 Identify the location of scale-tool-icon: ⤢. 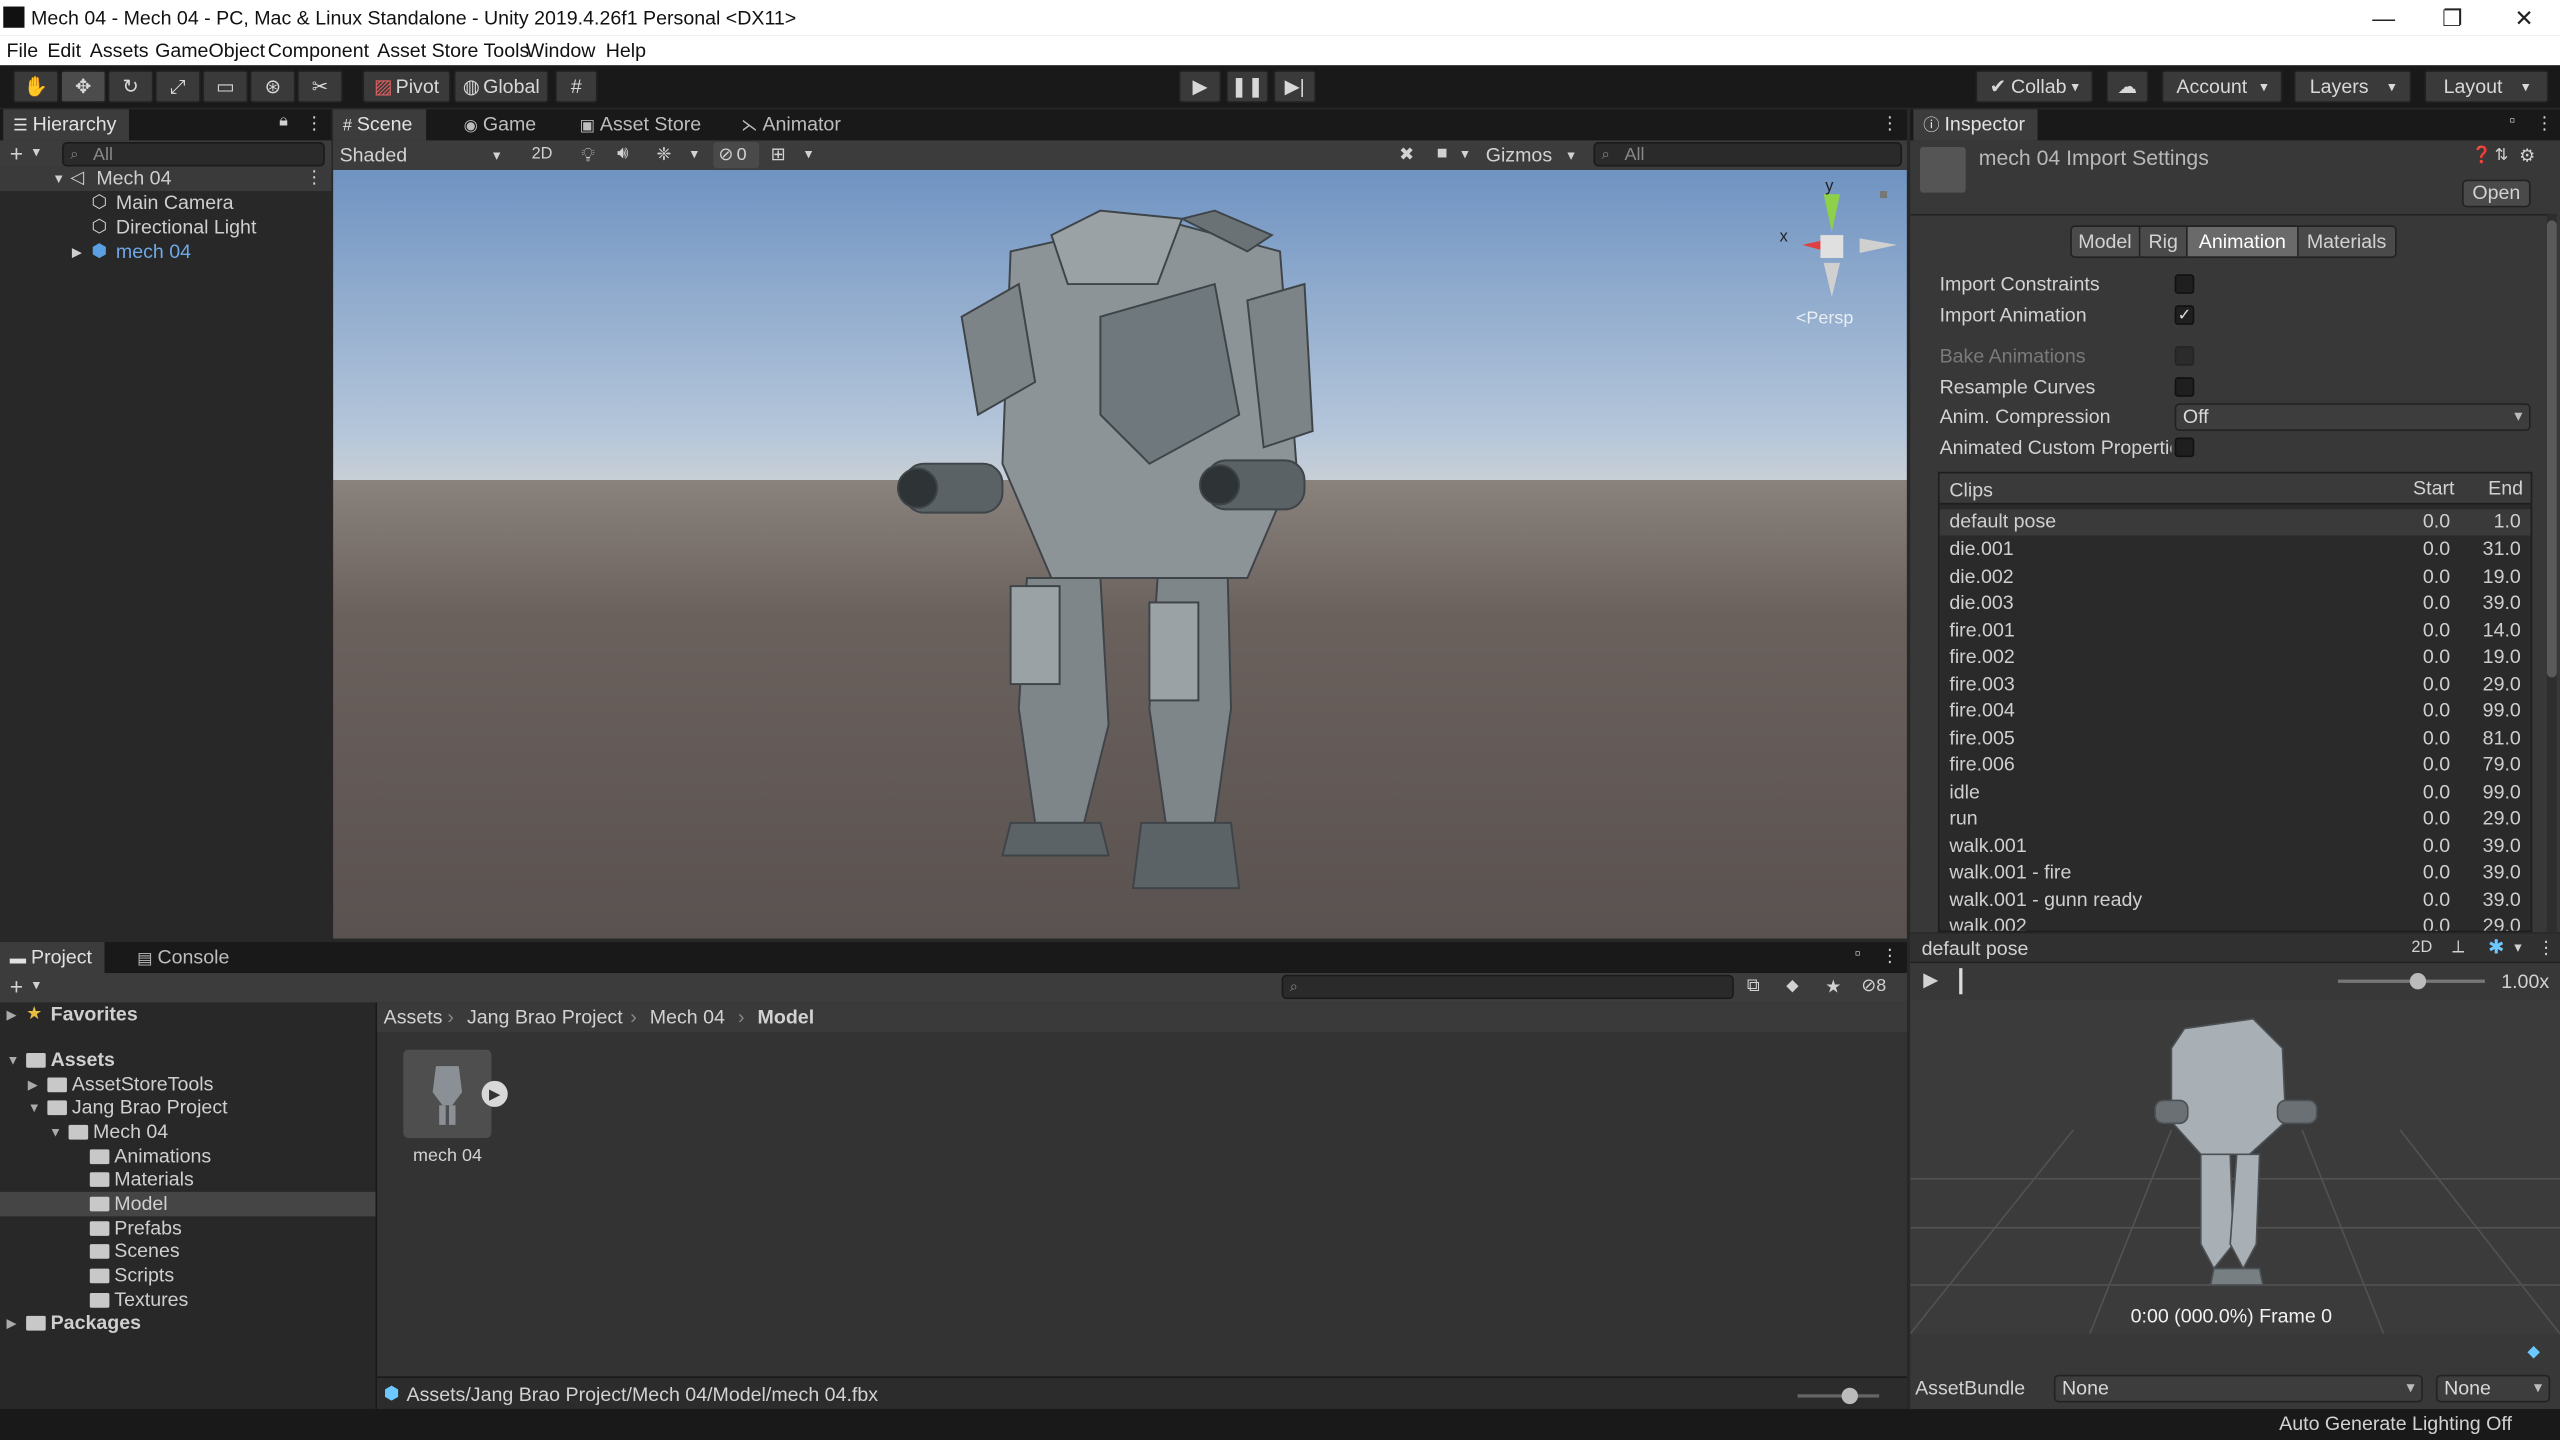
(178, 86).